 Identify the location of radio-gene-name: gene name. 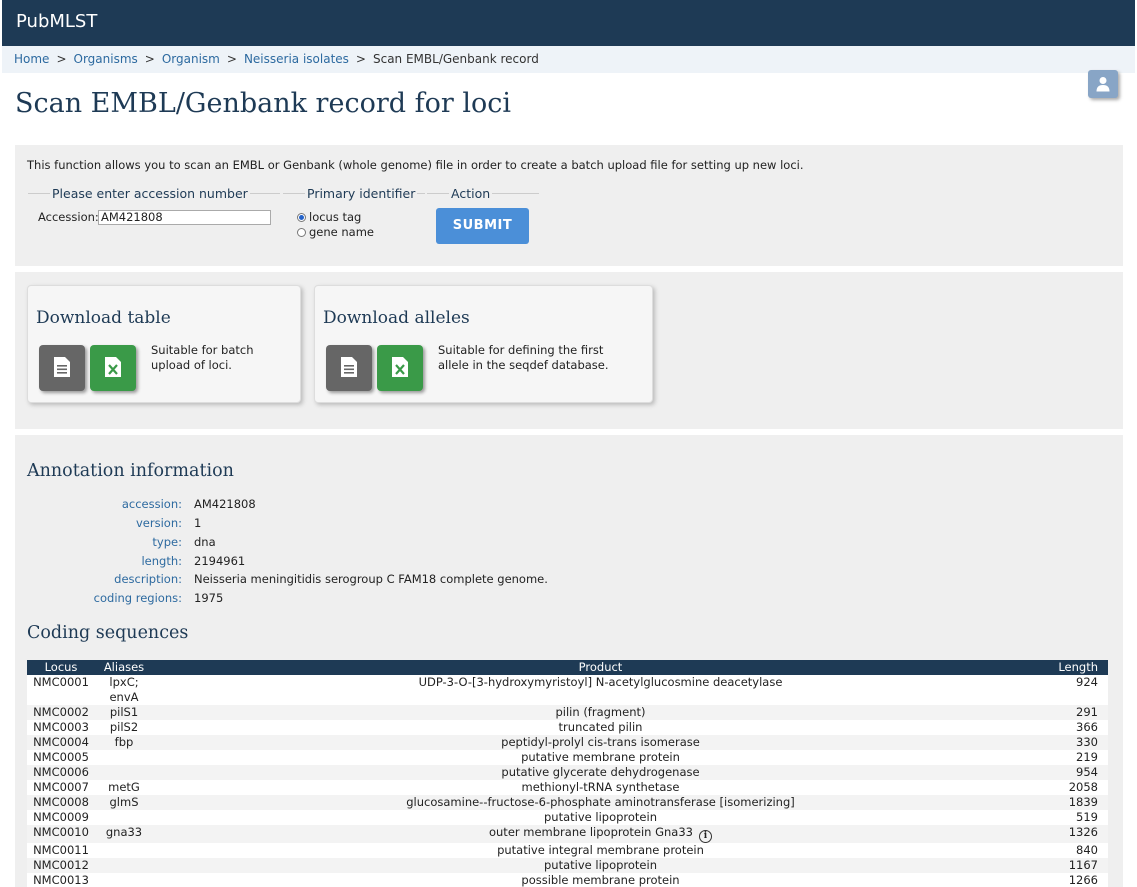
(335, 232).